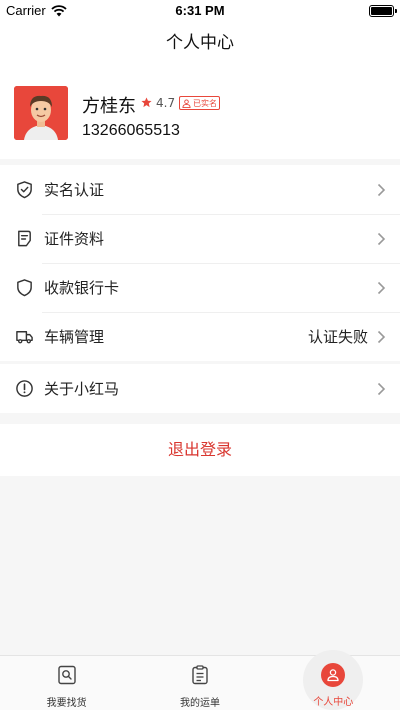  I want to click on verified-badge: 已实名, so click(199, 103).